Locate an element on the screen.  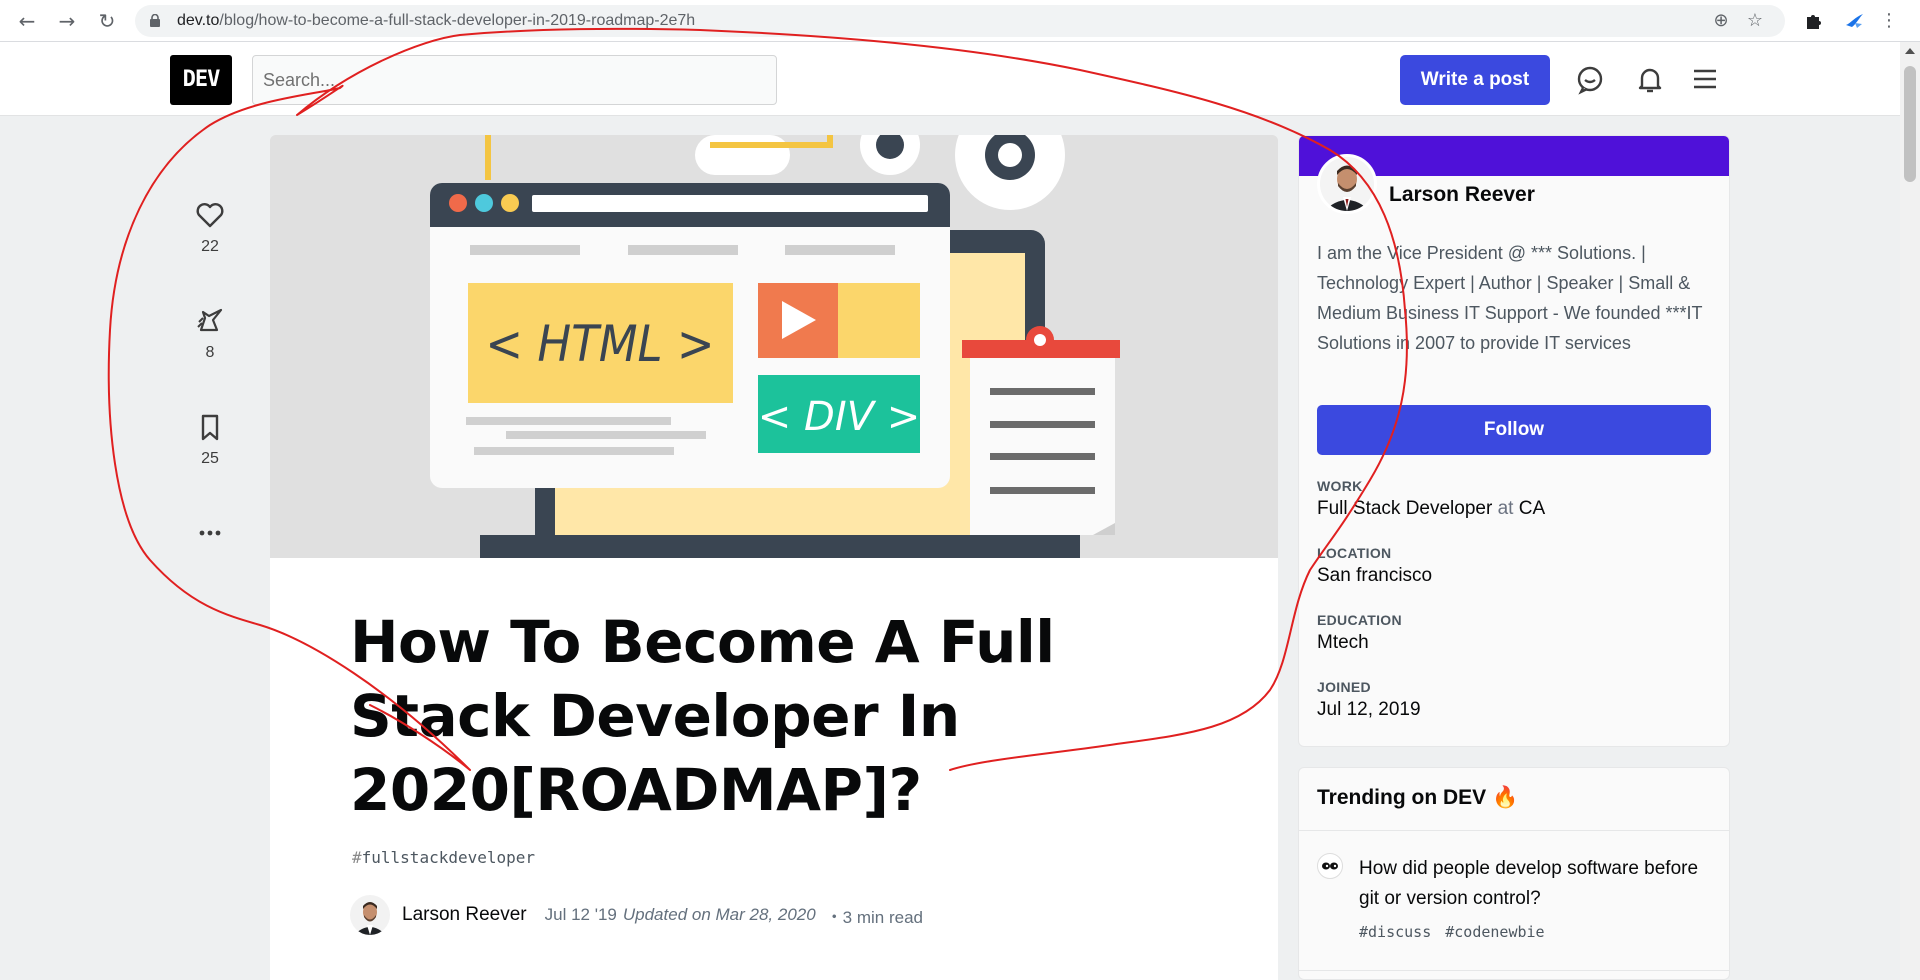
glasses-avatar-icon is located at coordinates (1330, 866).